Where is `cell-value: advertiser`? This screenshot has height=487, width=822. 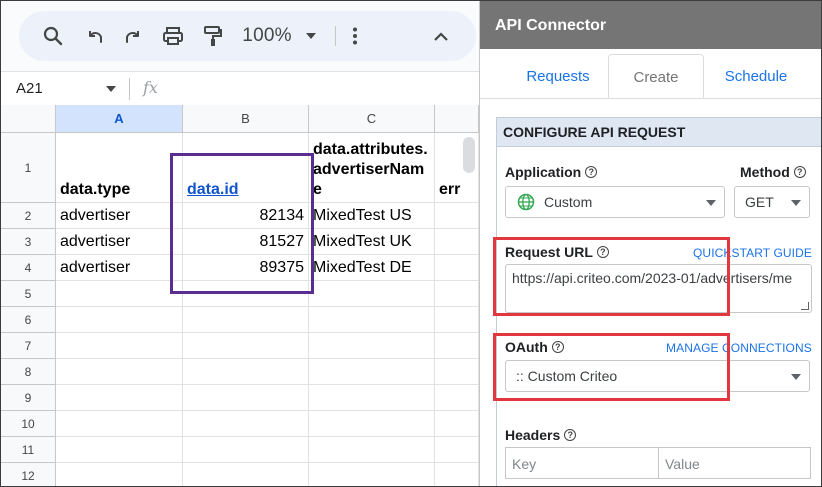 cell-value: advertiser is located at coordinates (95, 267).